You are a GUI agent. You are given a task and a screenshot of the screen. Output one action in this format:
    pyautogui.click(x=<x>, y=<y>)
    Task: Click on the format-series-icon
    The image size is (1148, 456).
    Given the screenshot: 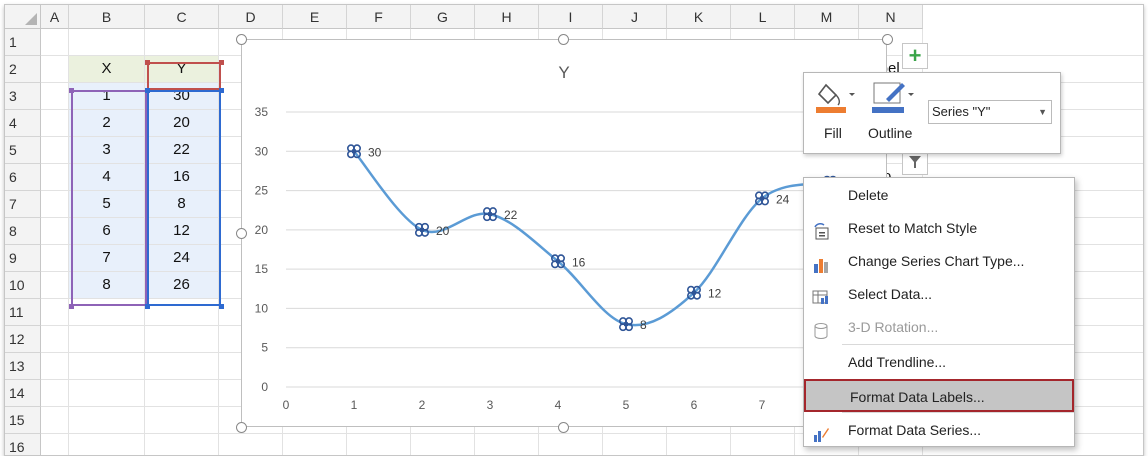 What is the action you would take?
    pyautogui.click(x=821, y=432)
    